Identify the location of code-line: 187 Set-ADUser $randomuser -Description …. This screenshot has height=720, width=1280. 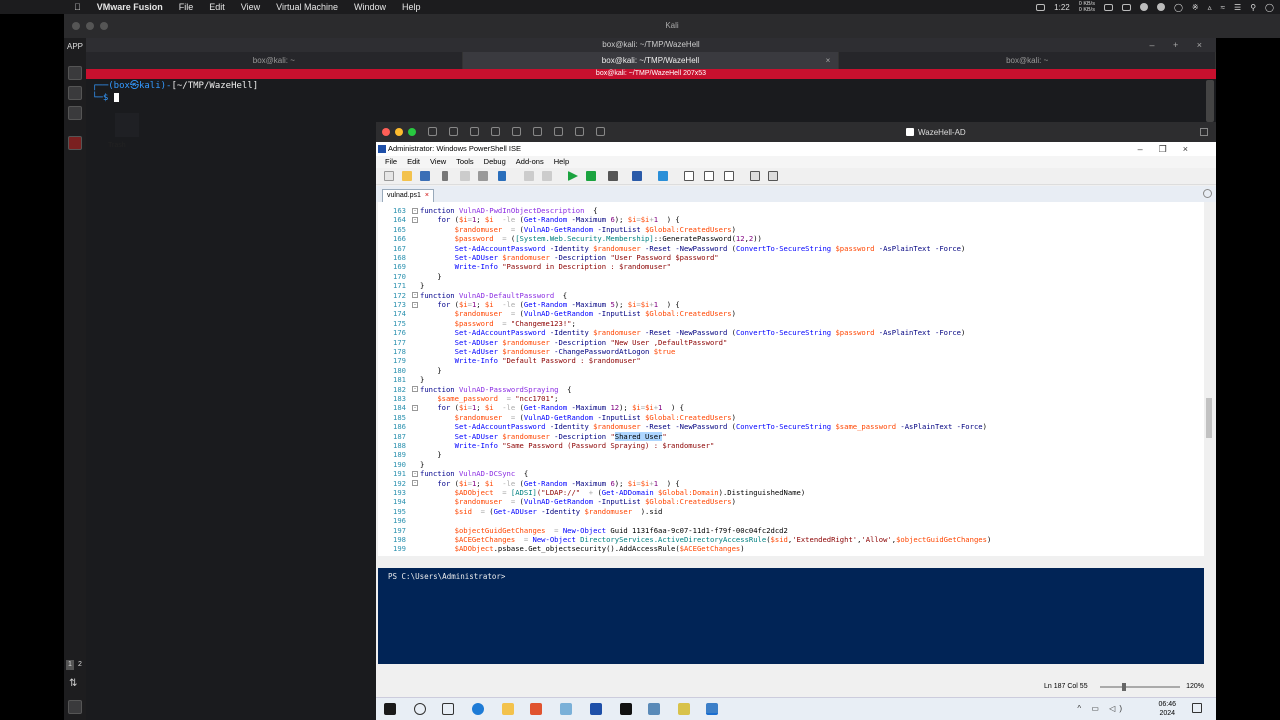
(788, 436).